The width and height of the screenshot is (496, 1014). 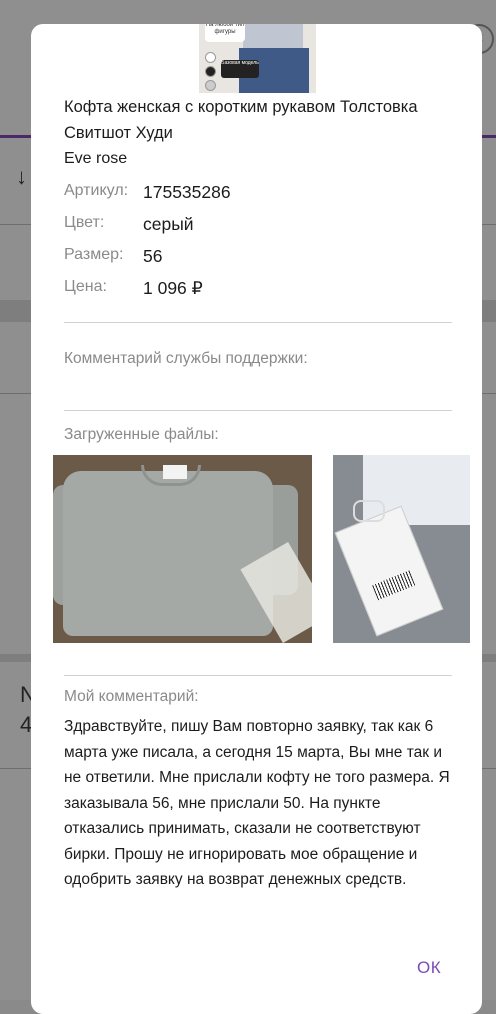 I want to click on detail-label: Цвет:, so click(x=84, y=222).